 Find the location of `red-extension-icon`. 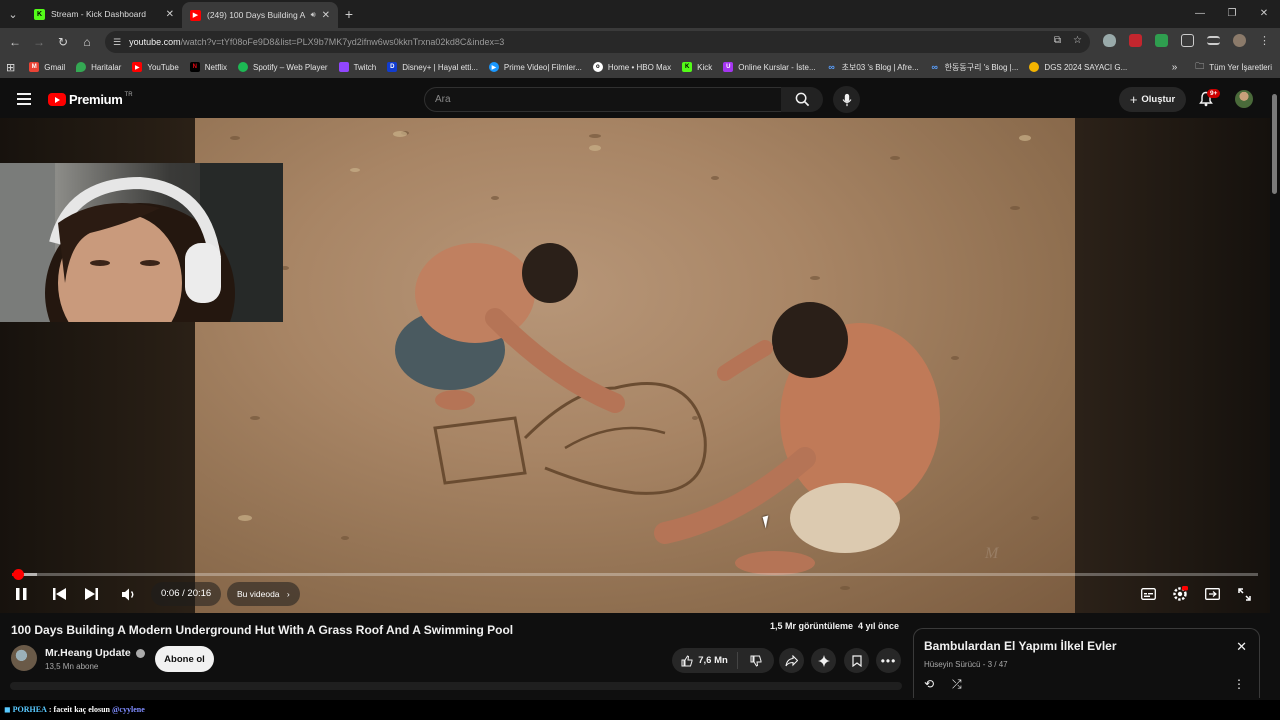

red-extension-icon is located at coordinates (1135, 40).